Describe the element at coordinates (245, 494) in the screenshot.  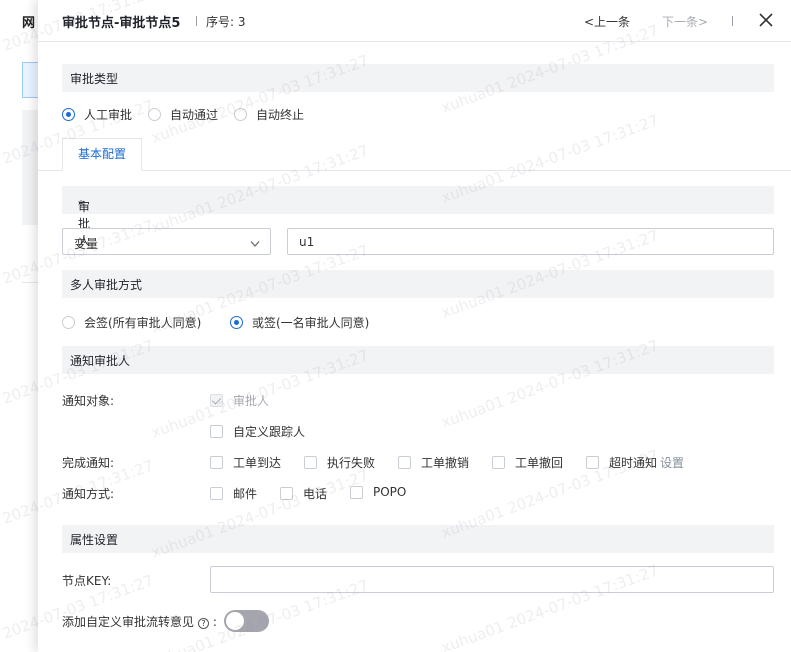
I see `checkbox-label: 邮件` at that location.